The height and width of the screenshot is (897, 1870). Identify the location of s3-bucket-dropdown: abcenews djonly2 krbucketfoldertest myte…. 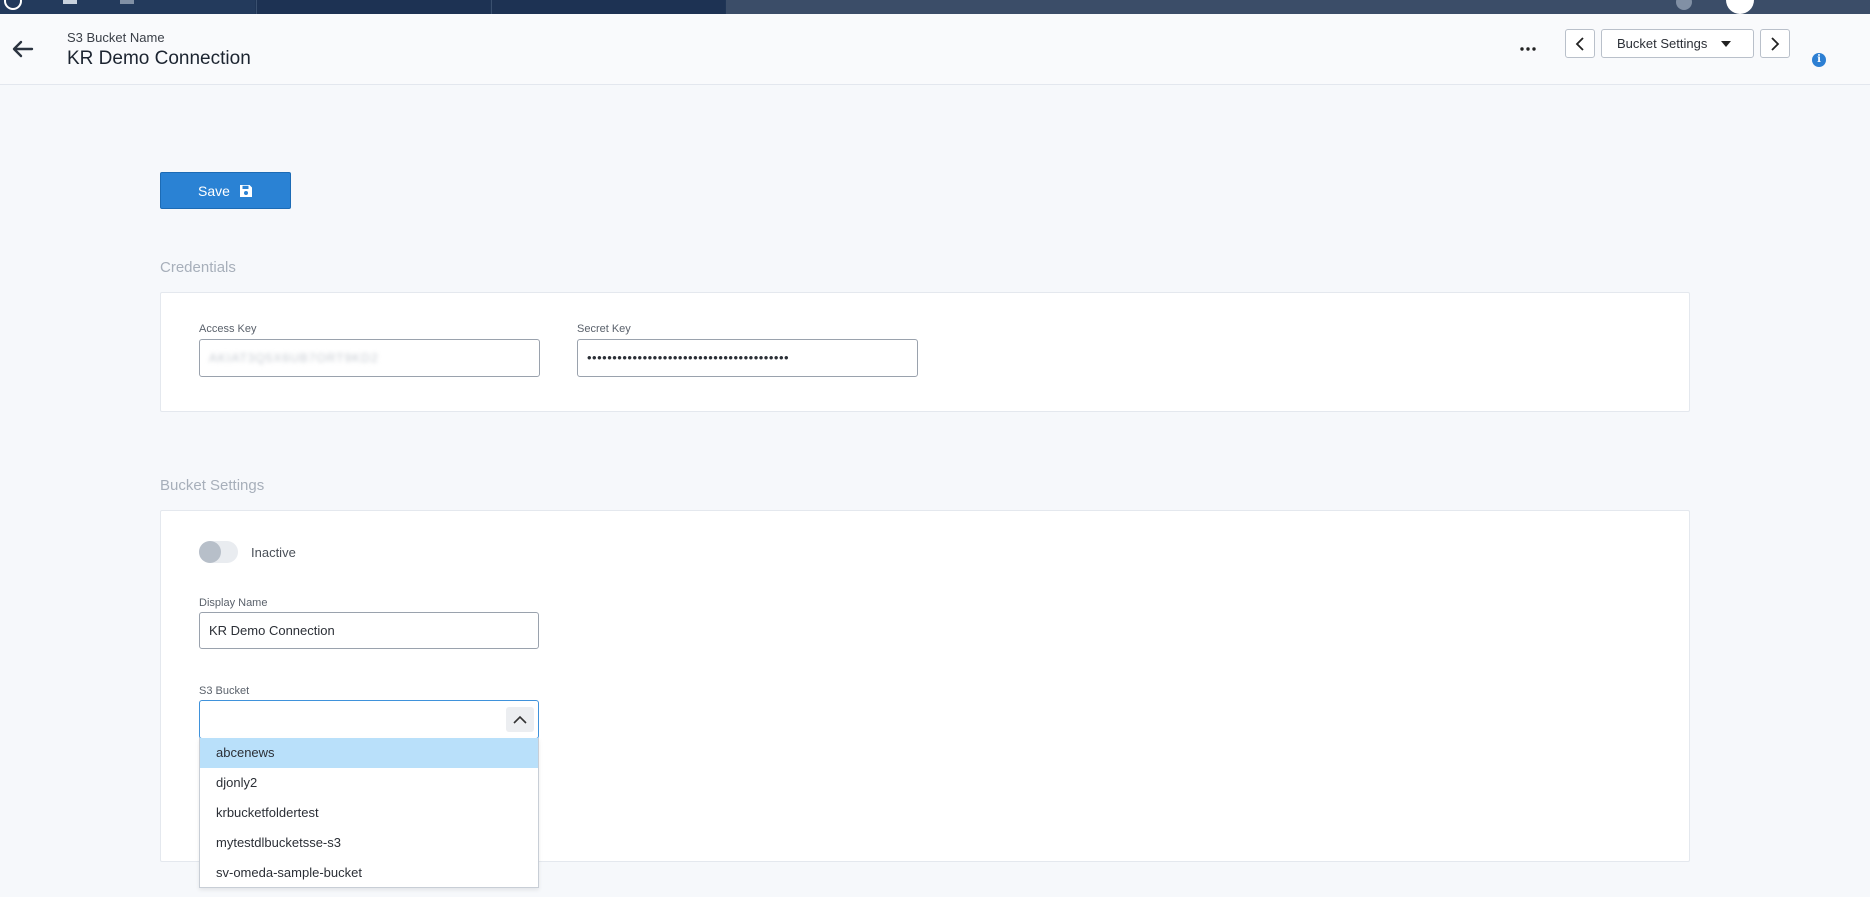
(369, 813).